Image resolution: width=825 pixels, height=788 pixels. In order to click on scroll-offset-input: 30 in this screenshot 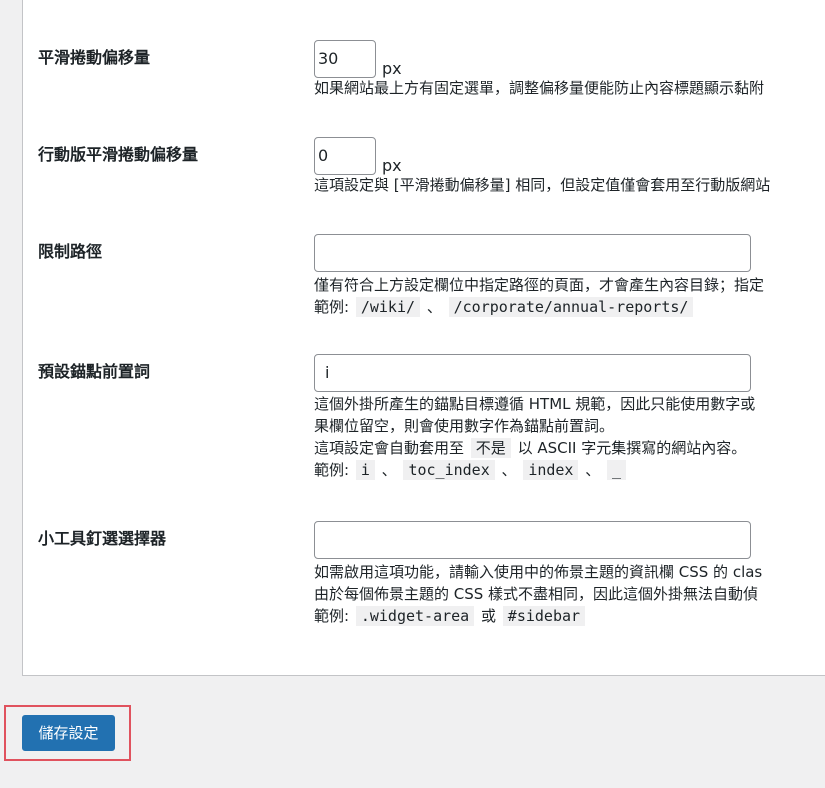, I will do `click(345, 59)`.